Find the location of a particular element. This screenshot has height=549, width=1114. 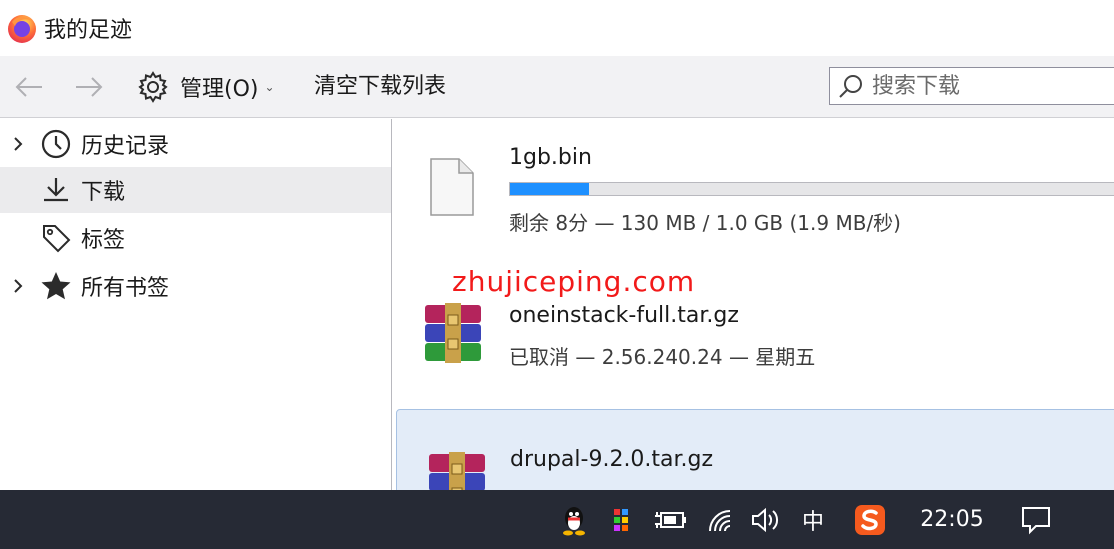

download-filename: drupal-9.2.0.tar.gz is located at coordinates (612, 459).